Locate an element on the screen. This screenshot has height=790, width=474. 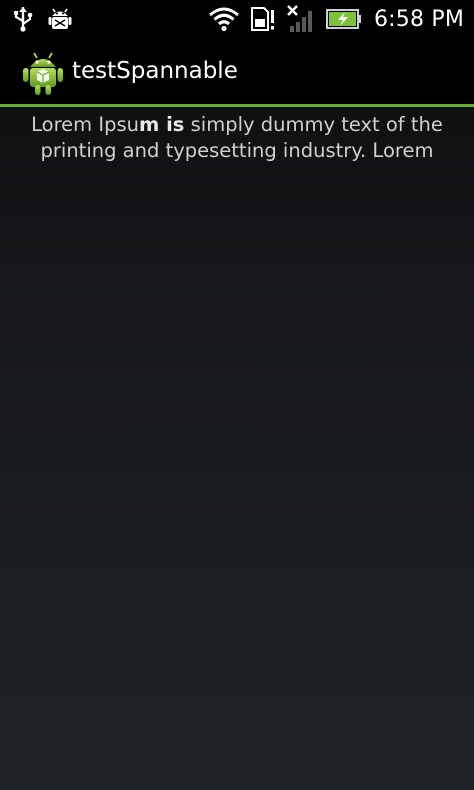
sd-card-alert-icon is located at coordinates (263, 19).